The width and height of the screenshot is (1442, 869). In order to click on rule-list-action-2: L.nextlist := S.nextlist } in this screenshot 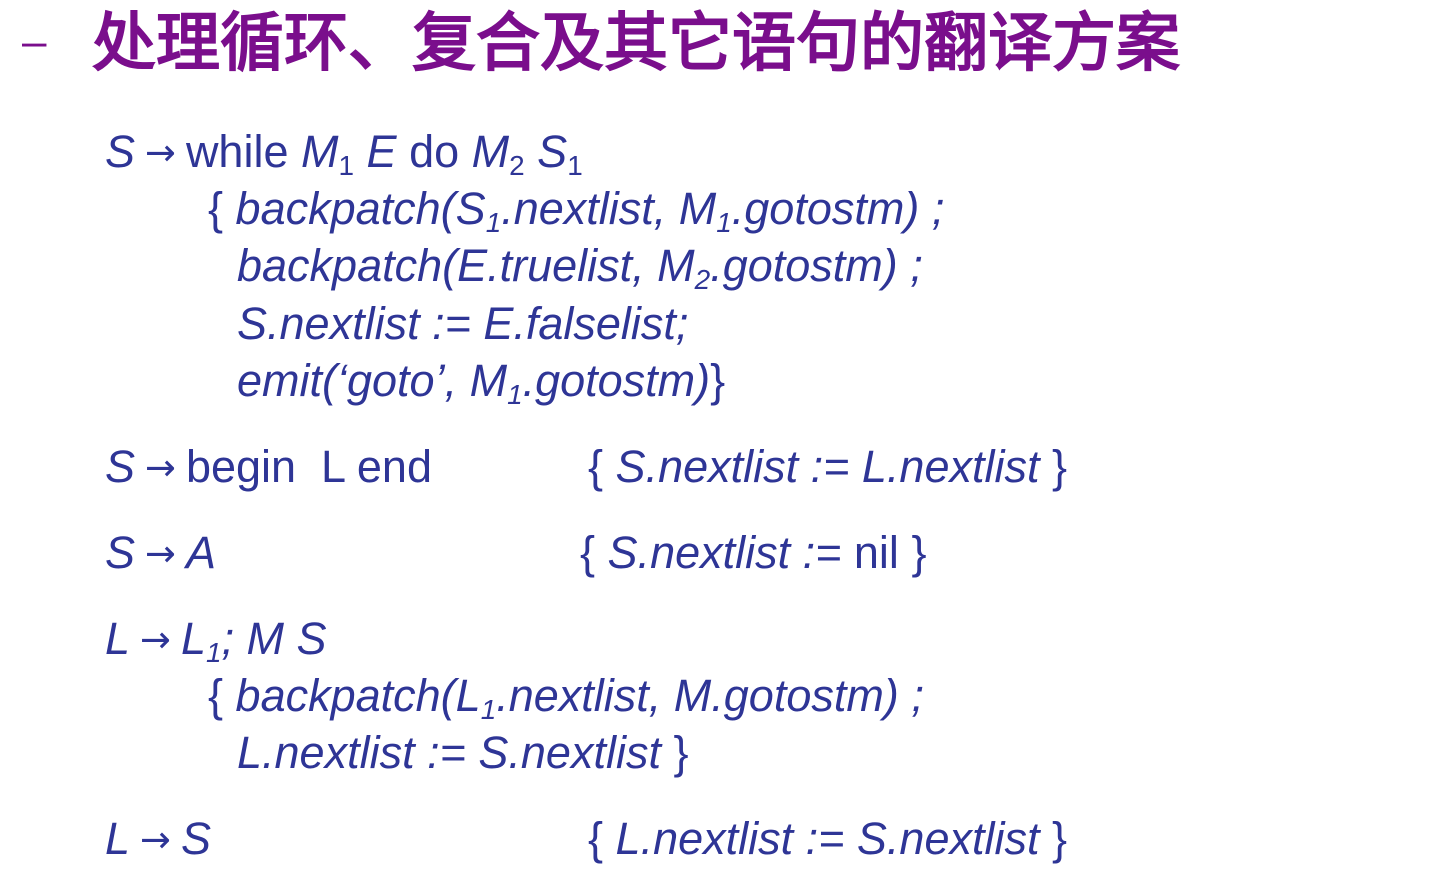, I will do `click(463, 753)`.